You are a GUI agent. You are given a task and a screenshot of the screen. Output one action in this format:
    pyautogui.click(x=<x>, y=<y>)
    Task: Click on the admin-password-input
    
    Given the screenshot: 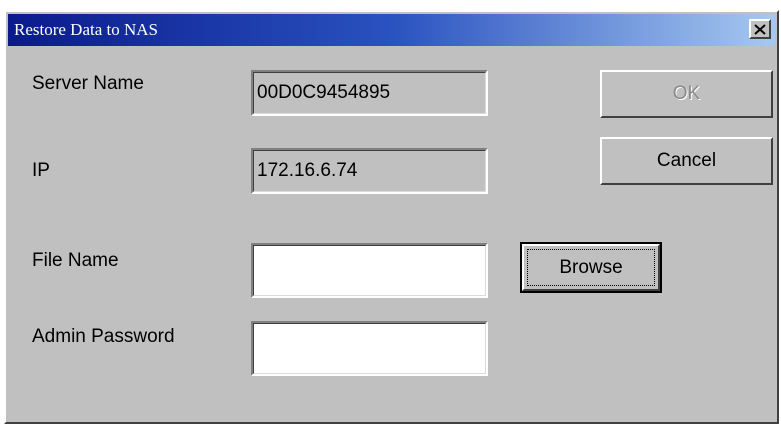 What is the action you would take?
    pyautogui.click(x=369, y=348)
    